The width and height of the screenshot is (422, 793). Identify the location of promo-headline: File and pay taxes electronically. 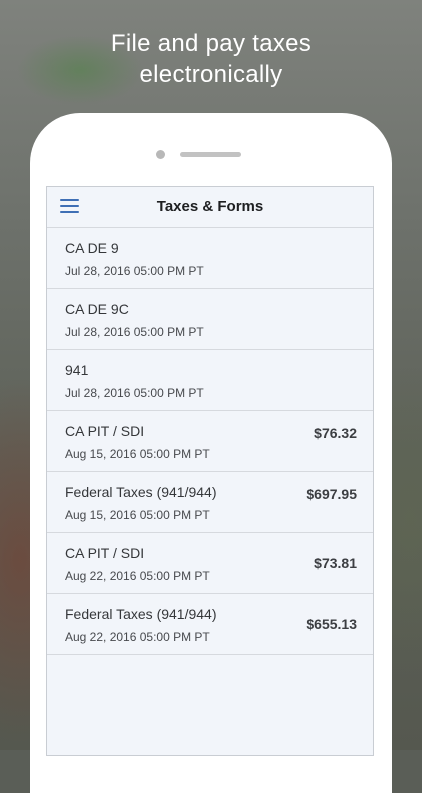
(211, 59).